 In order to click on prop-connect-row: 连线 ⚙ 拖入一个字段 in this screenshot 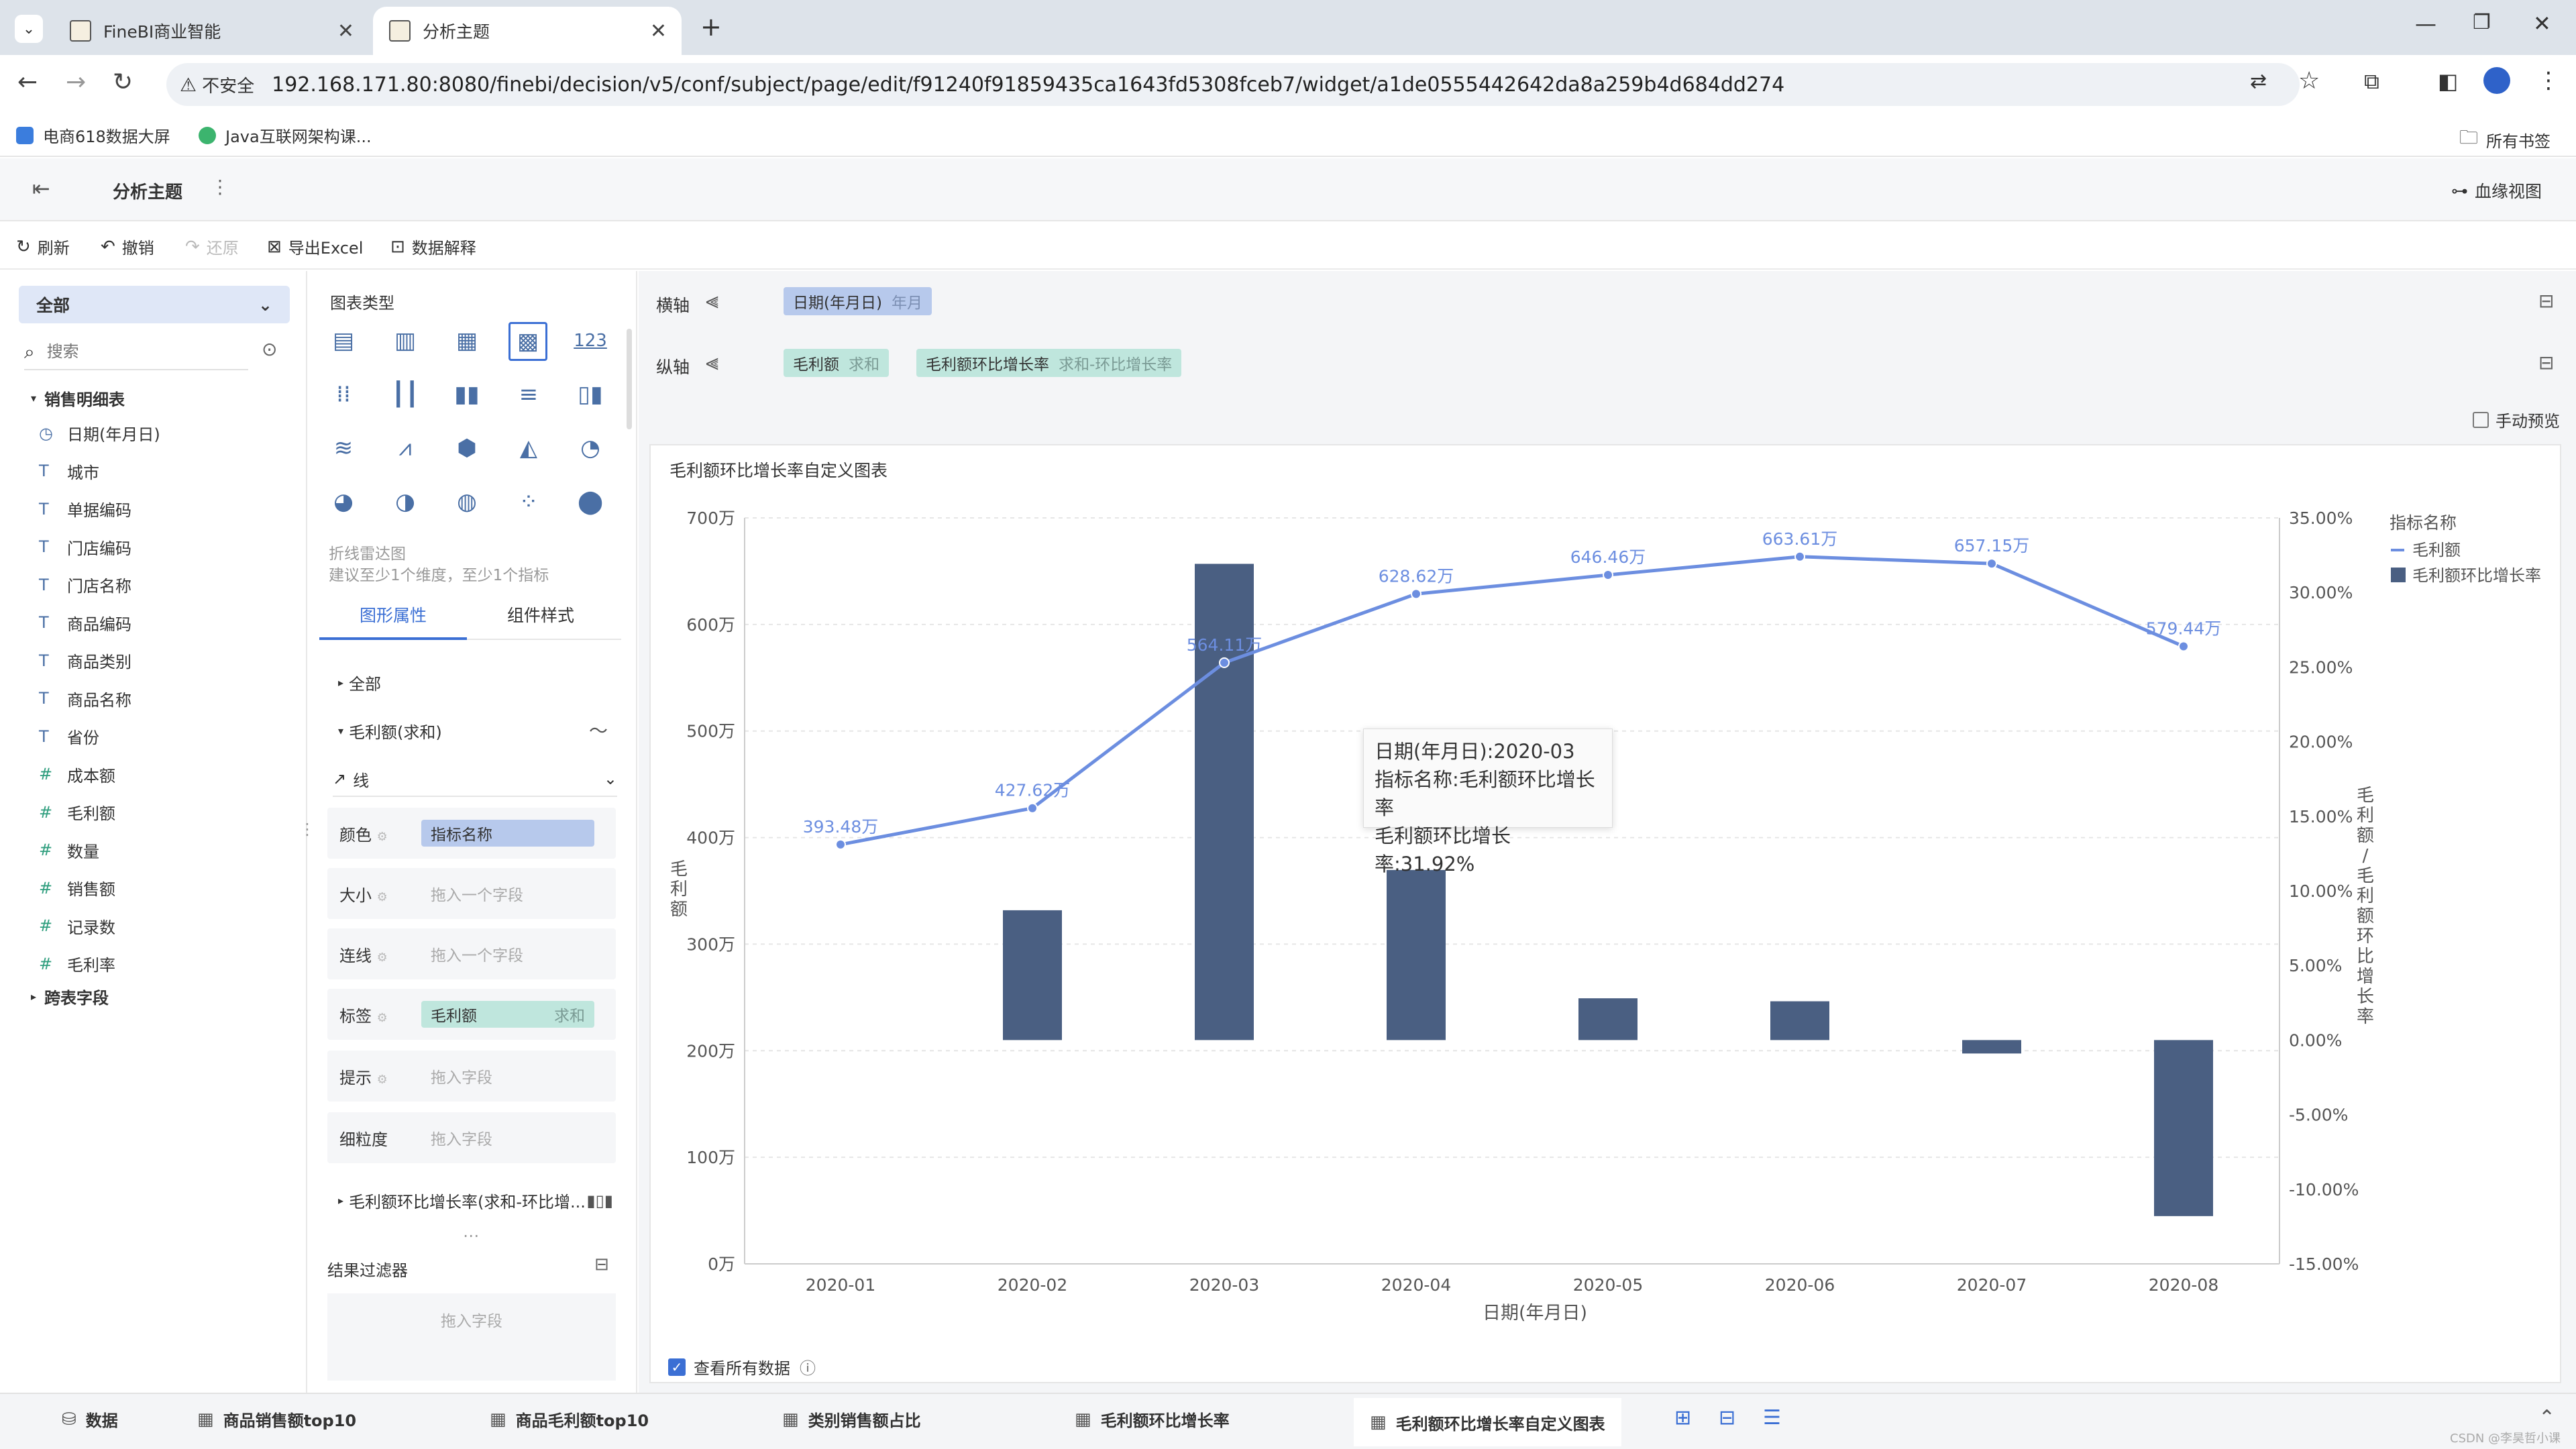, I will do `click(471, 953)`.